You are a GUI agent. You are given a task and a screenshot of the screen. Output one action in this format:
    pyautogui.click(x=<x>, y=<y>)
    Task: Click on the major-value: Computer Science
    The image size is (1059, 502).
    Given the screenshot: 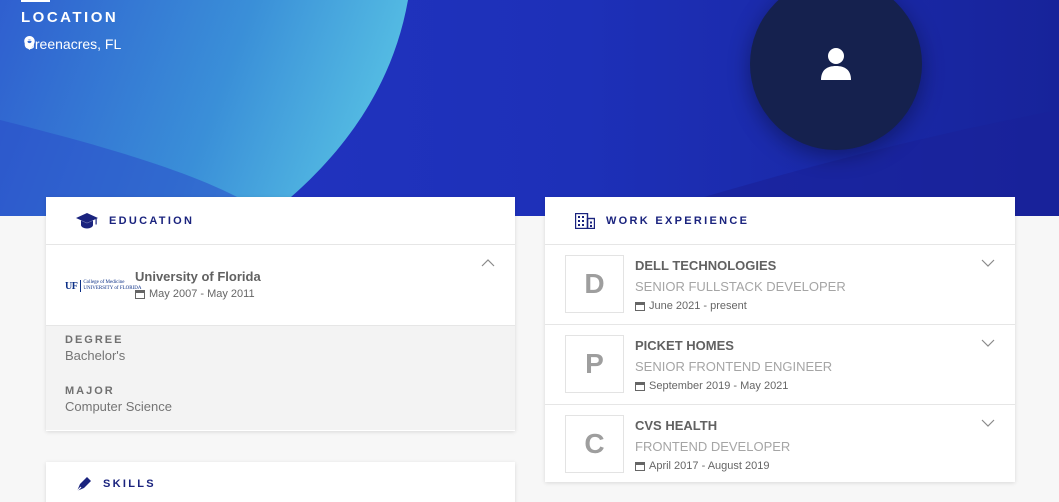 What is the action you would take?
    pyautogui.click(x=118, y=406)
    